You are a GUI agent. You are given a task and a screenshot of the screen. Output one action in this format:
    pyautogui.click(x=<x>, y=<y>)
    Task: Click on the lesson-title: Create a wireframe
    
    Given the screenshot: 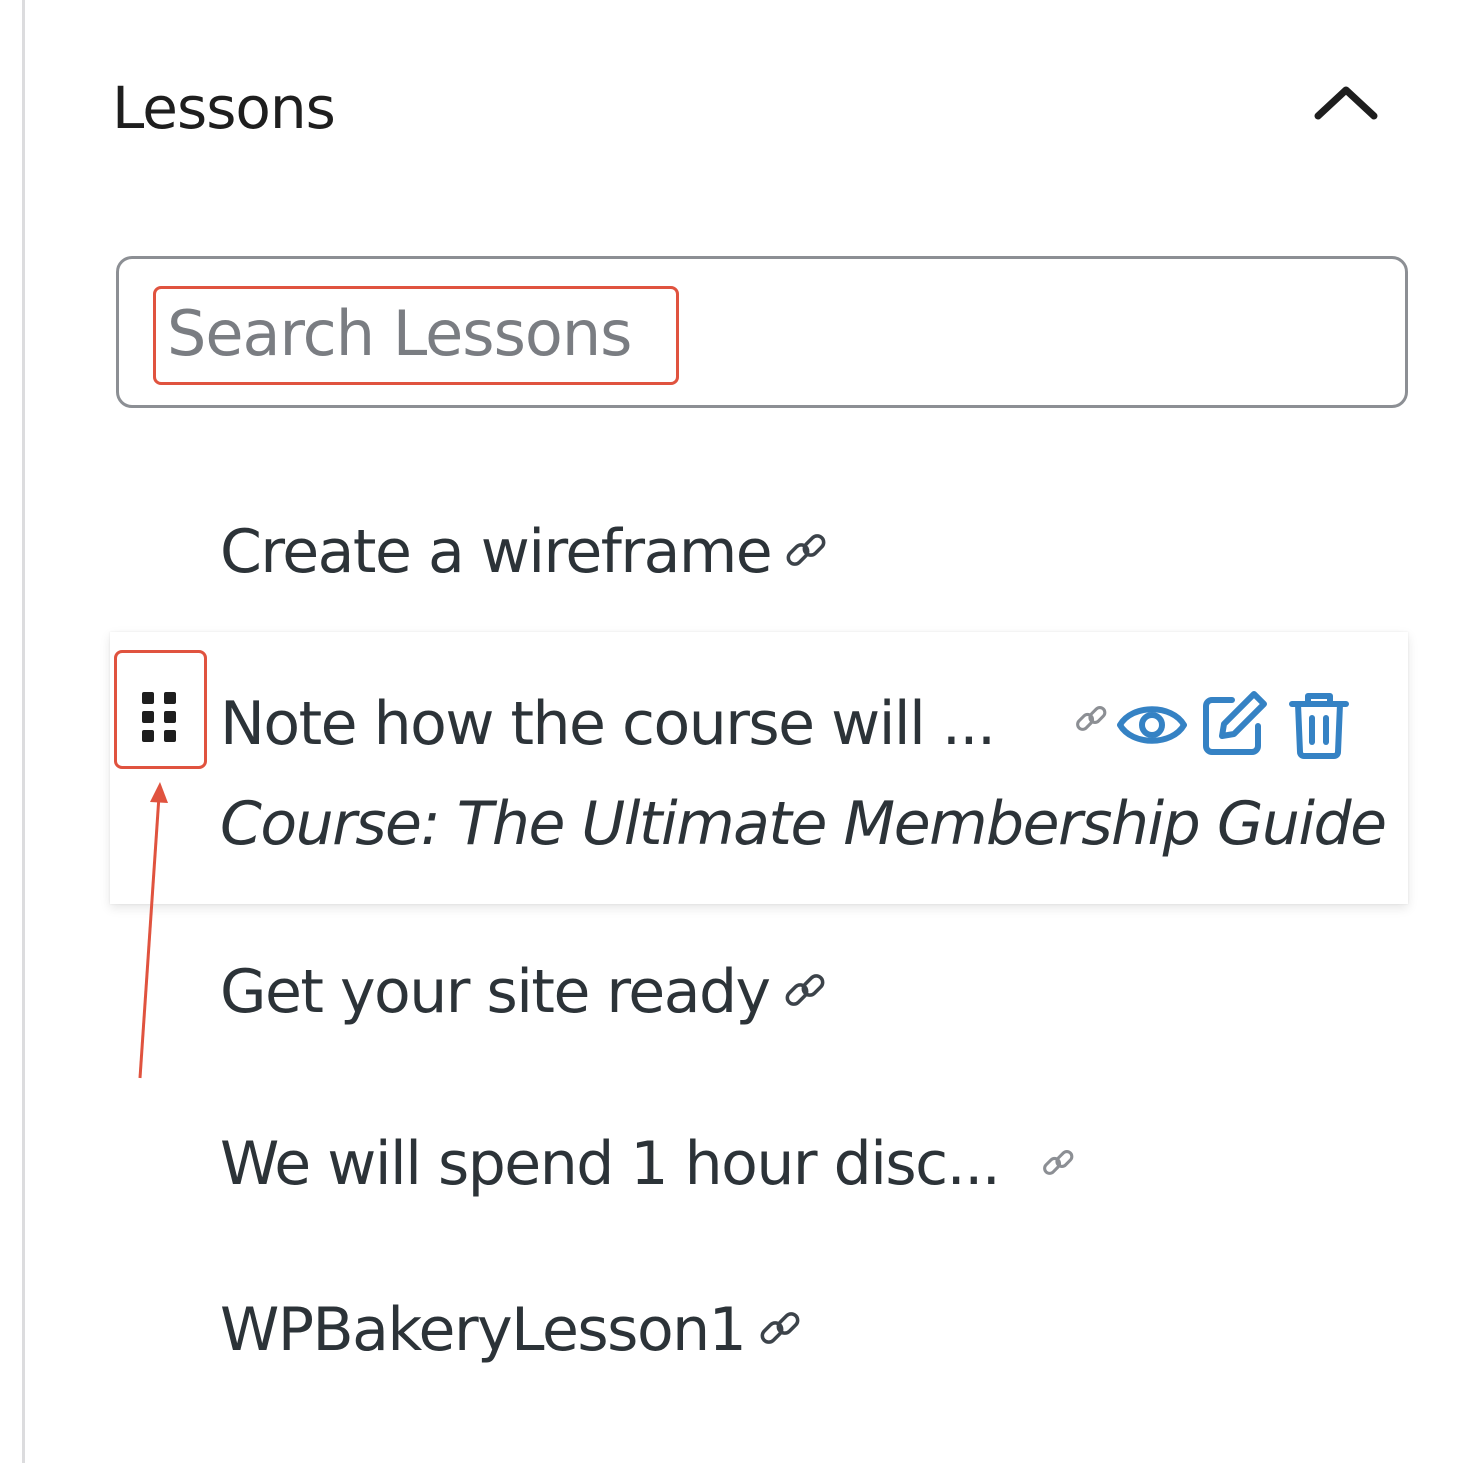 What is the action you would take?
    pyautogui.click(x=496, y=552)
    